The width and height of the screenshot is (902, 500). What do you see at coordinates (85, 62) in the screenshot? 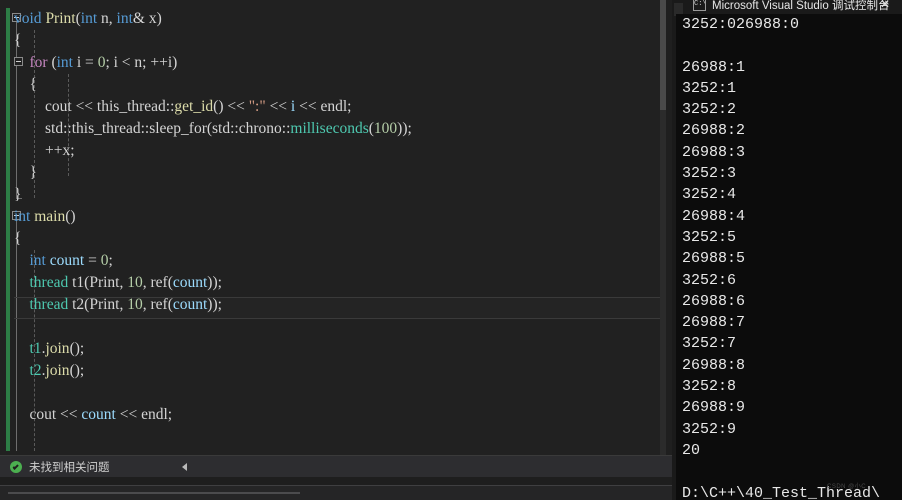
I see `code-token: i =` at bounding box center [85, 62].